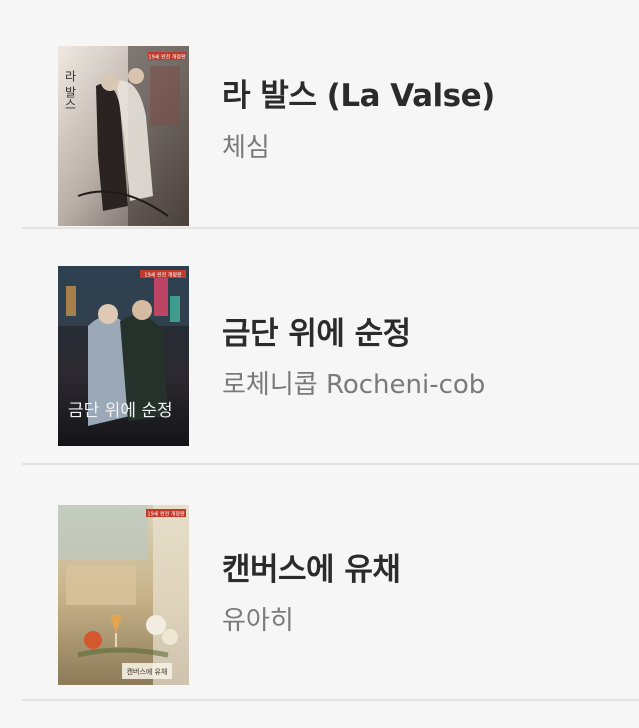 The height and width of the screenshot is (728, 639). What do you see at coordinates (311, 566) in the screenshot?
I see `book-title-3: 캔버스에 유채` at bounding box center [311, 566].